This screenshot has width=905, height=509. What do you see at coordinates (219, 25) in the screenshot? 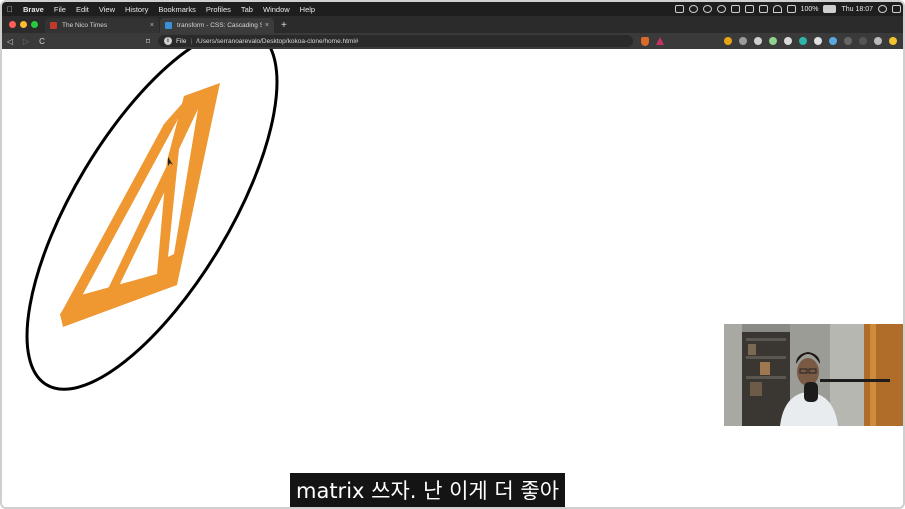
I see `tab-title: transform - CSS: Cascading Styl` at bounding box center [219, 25].